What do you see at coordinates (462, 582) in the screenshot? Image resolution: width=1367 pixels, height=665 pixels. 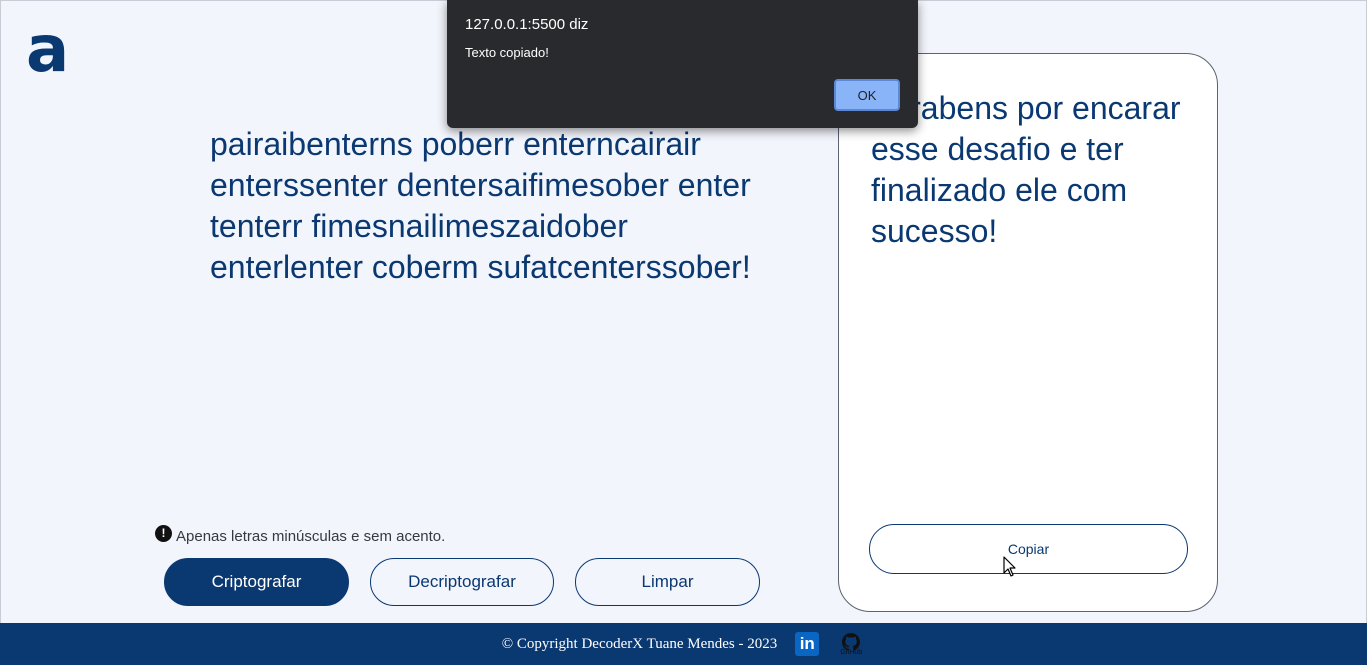 I see `decrypt-button: Decriptografar` at bounding box center [462, 582].